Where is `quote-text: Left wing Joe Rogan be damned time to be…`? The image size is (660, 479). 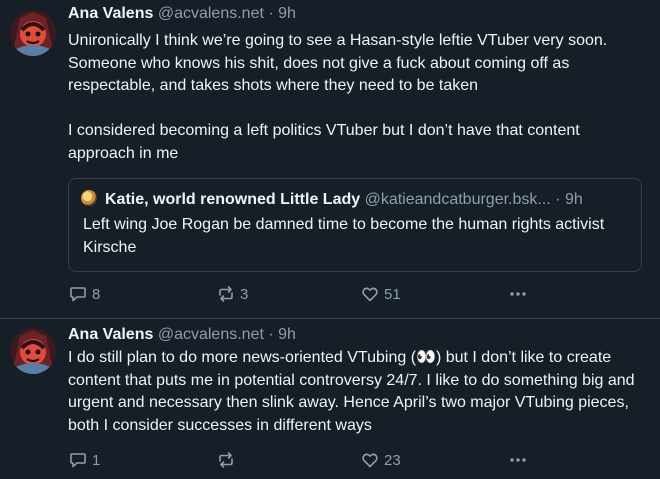 quote-text: Left wing Joe Rogan be damned time to be… is located at coordinates (344, 236).